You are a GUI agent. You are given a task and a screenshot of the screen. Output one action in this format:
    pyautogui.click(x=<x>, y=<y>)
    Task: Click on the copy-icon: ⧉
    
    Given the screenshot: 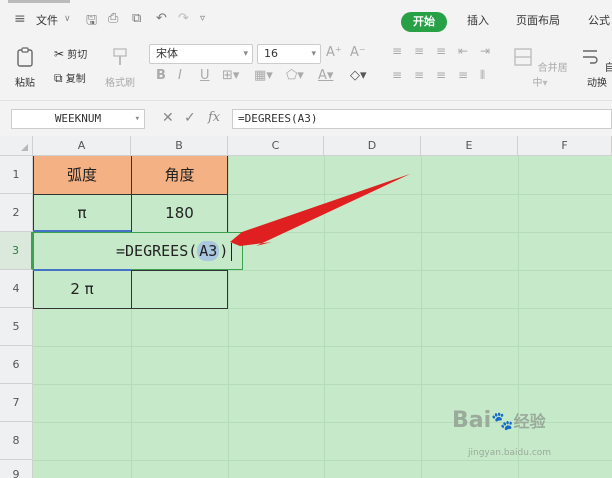 What is the action you would take?
    pyautogui.click(x=58, y=78)
    